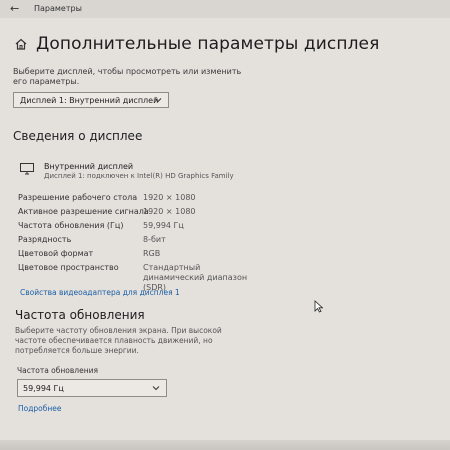 The image size is (450, 450). Describe the element at coordinates (225, 9) in the screenshot. I see `title-bar: ← Параметры` at that location.